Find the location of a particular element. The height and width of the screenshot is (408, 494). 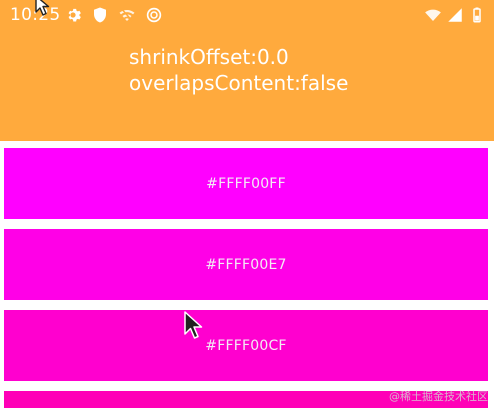

shield-icon is located at coordinates (100, 15).